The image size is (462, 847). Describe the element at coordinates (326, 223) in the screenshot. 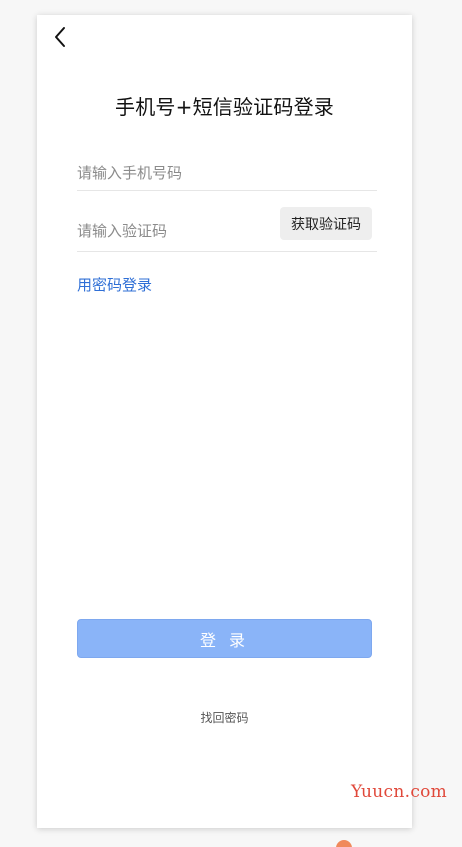

I see `get-code-button: 获取验证码` at that location.